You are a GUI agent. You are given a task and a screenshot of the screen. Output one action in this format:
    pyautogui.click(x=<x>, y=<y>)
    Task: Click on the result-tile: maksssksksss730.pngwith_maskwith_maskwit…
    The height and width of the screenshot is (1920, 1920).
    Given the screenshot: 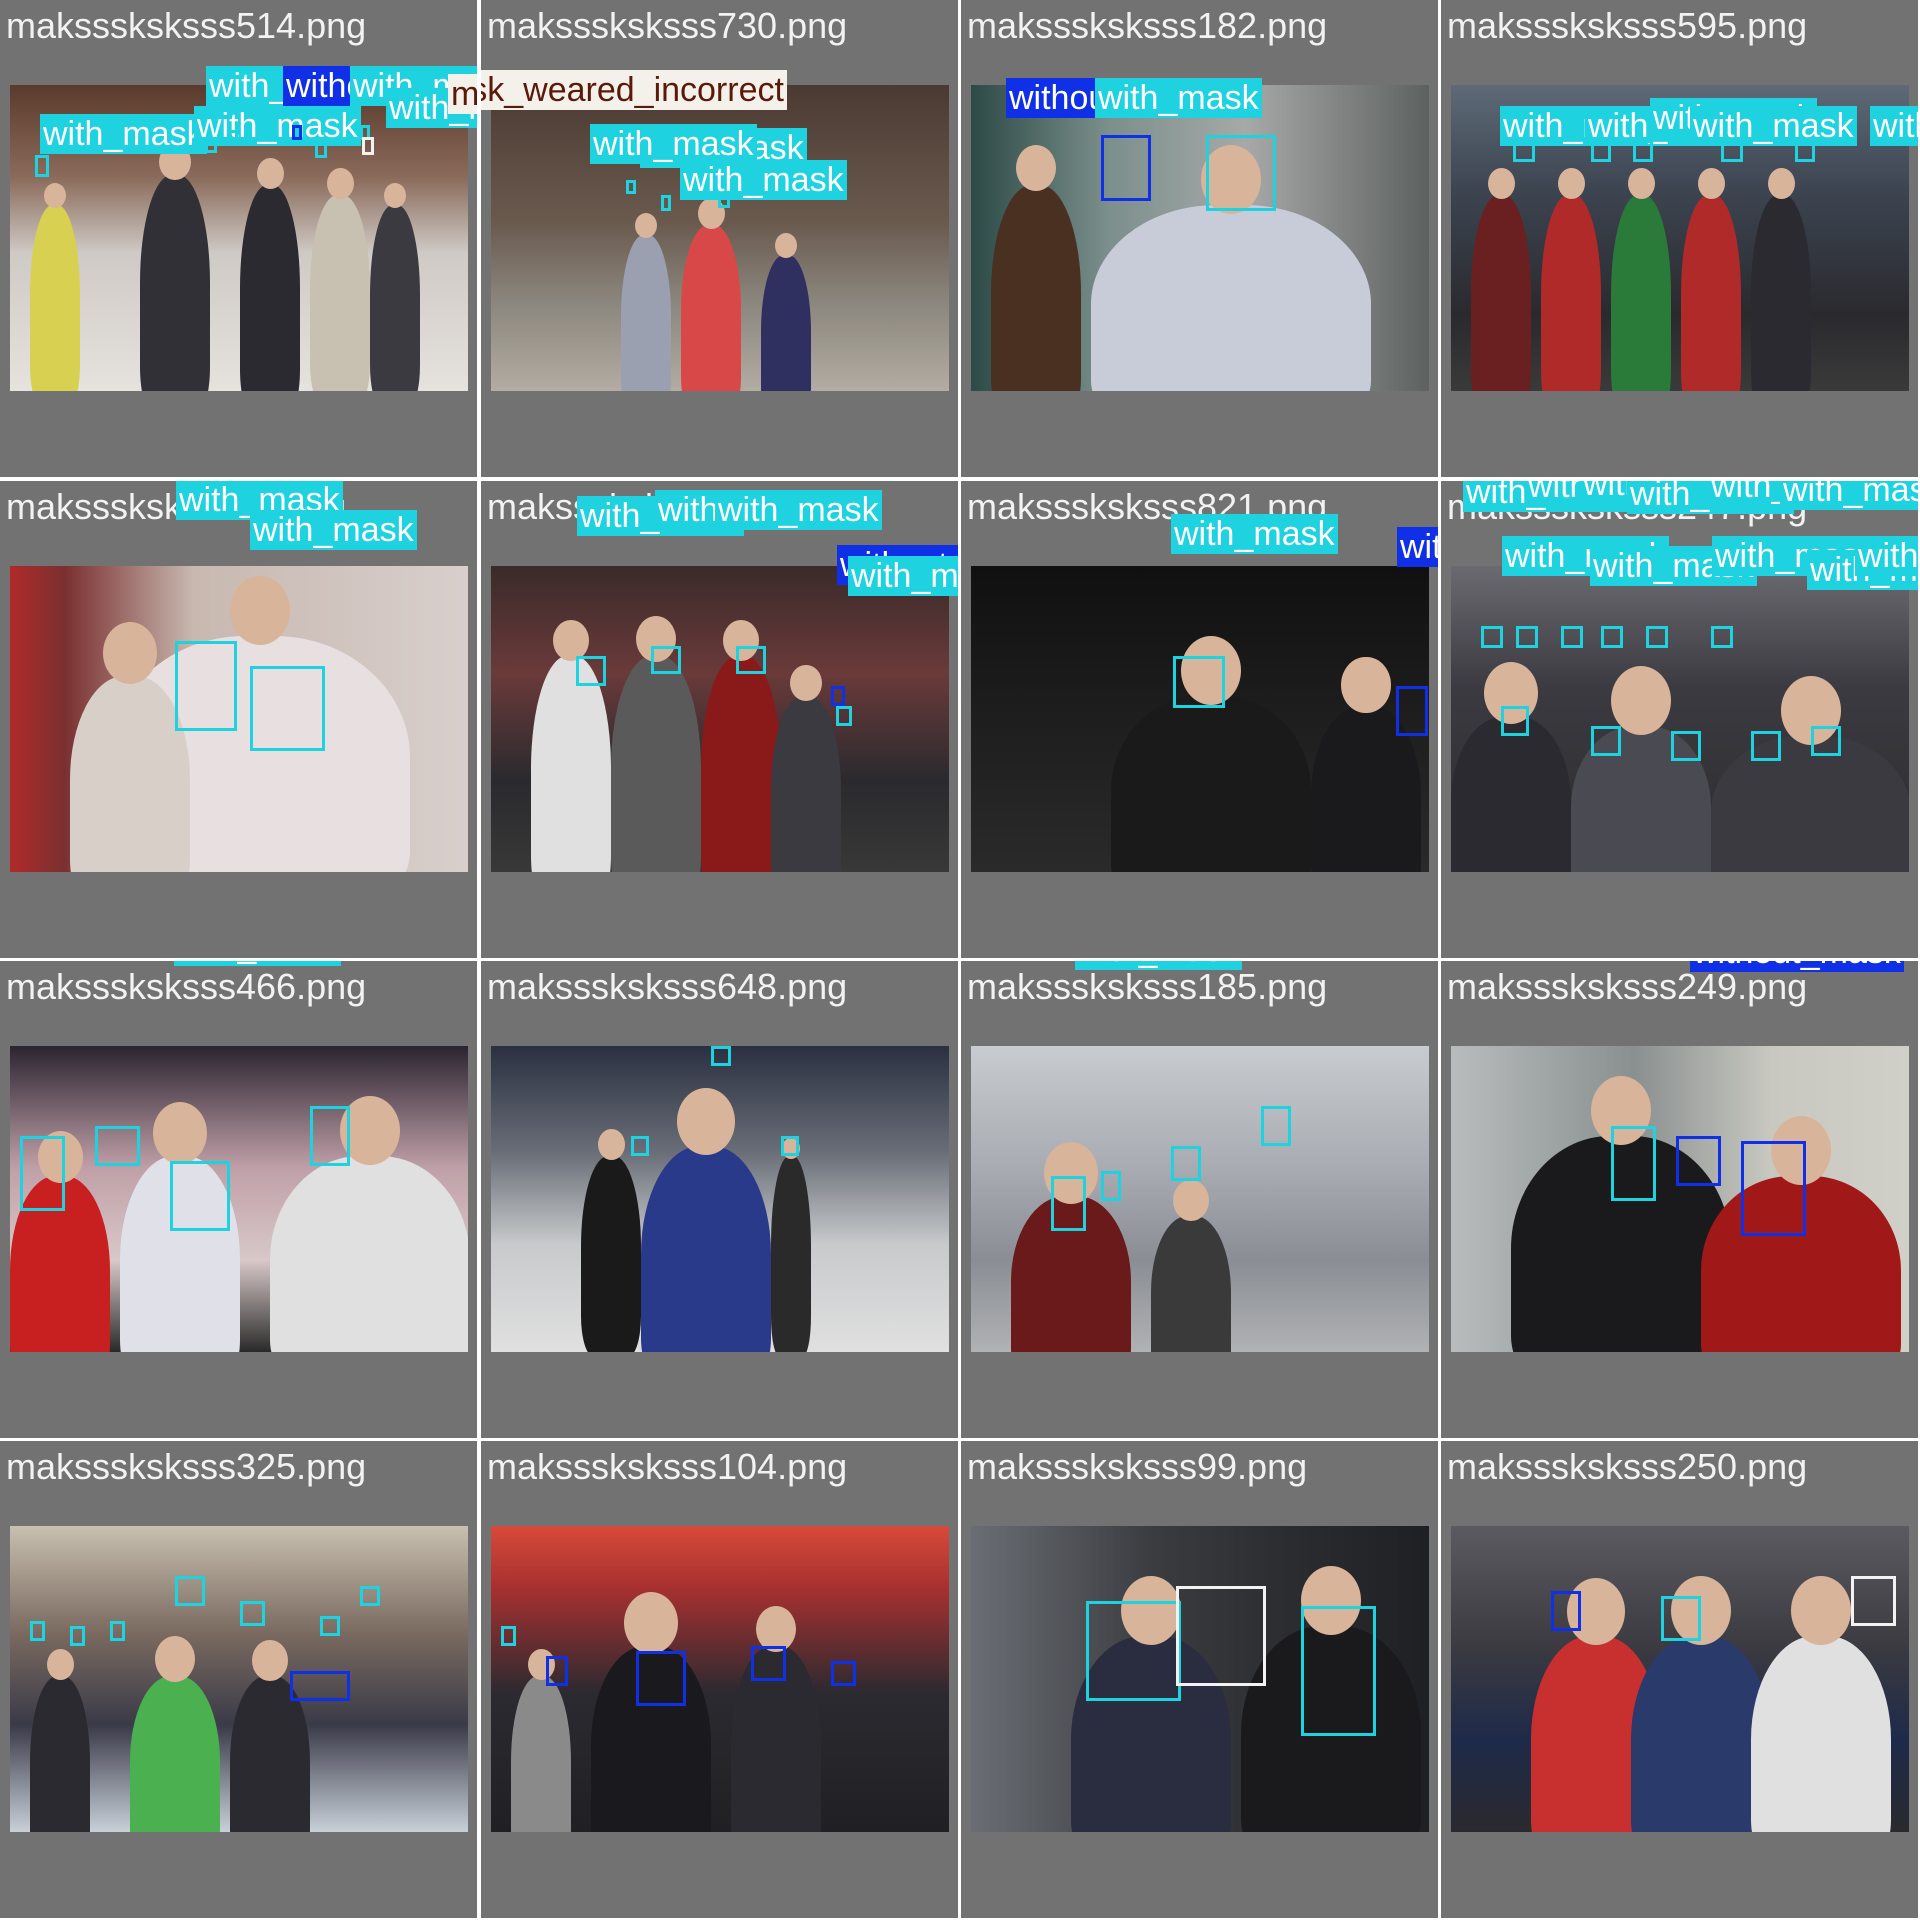 What is the action you would take?
    pyautogui.click(x=719, y=238)
    